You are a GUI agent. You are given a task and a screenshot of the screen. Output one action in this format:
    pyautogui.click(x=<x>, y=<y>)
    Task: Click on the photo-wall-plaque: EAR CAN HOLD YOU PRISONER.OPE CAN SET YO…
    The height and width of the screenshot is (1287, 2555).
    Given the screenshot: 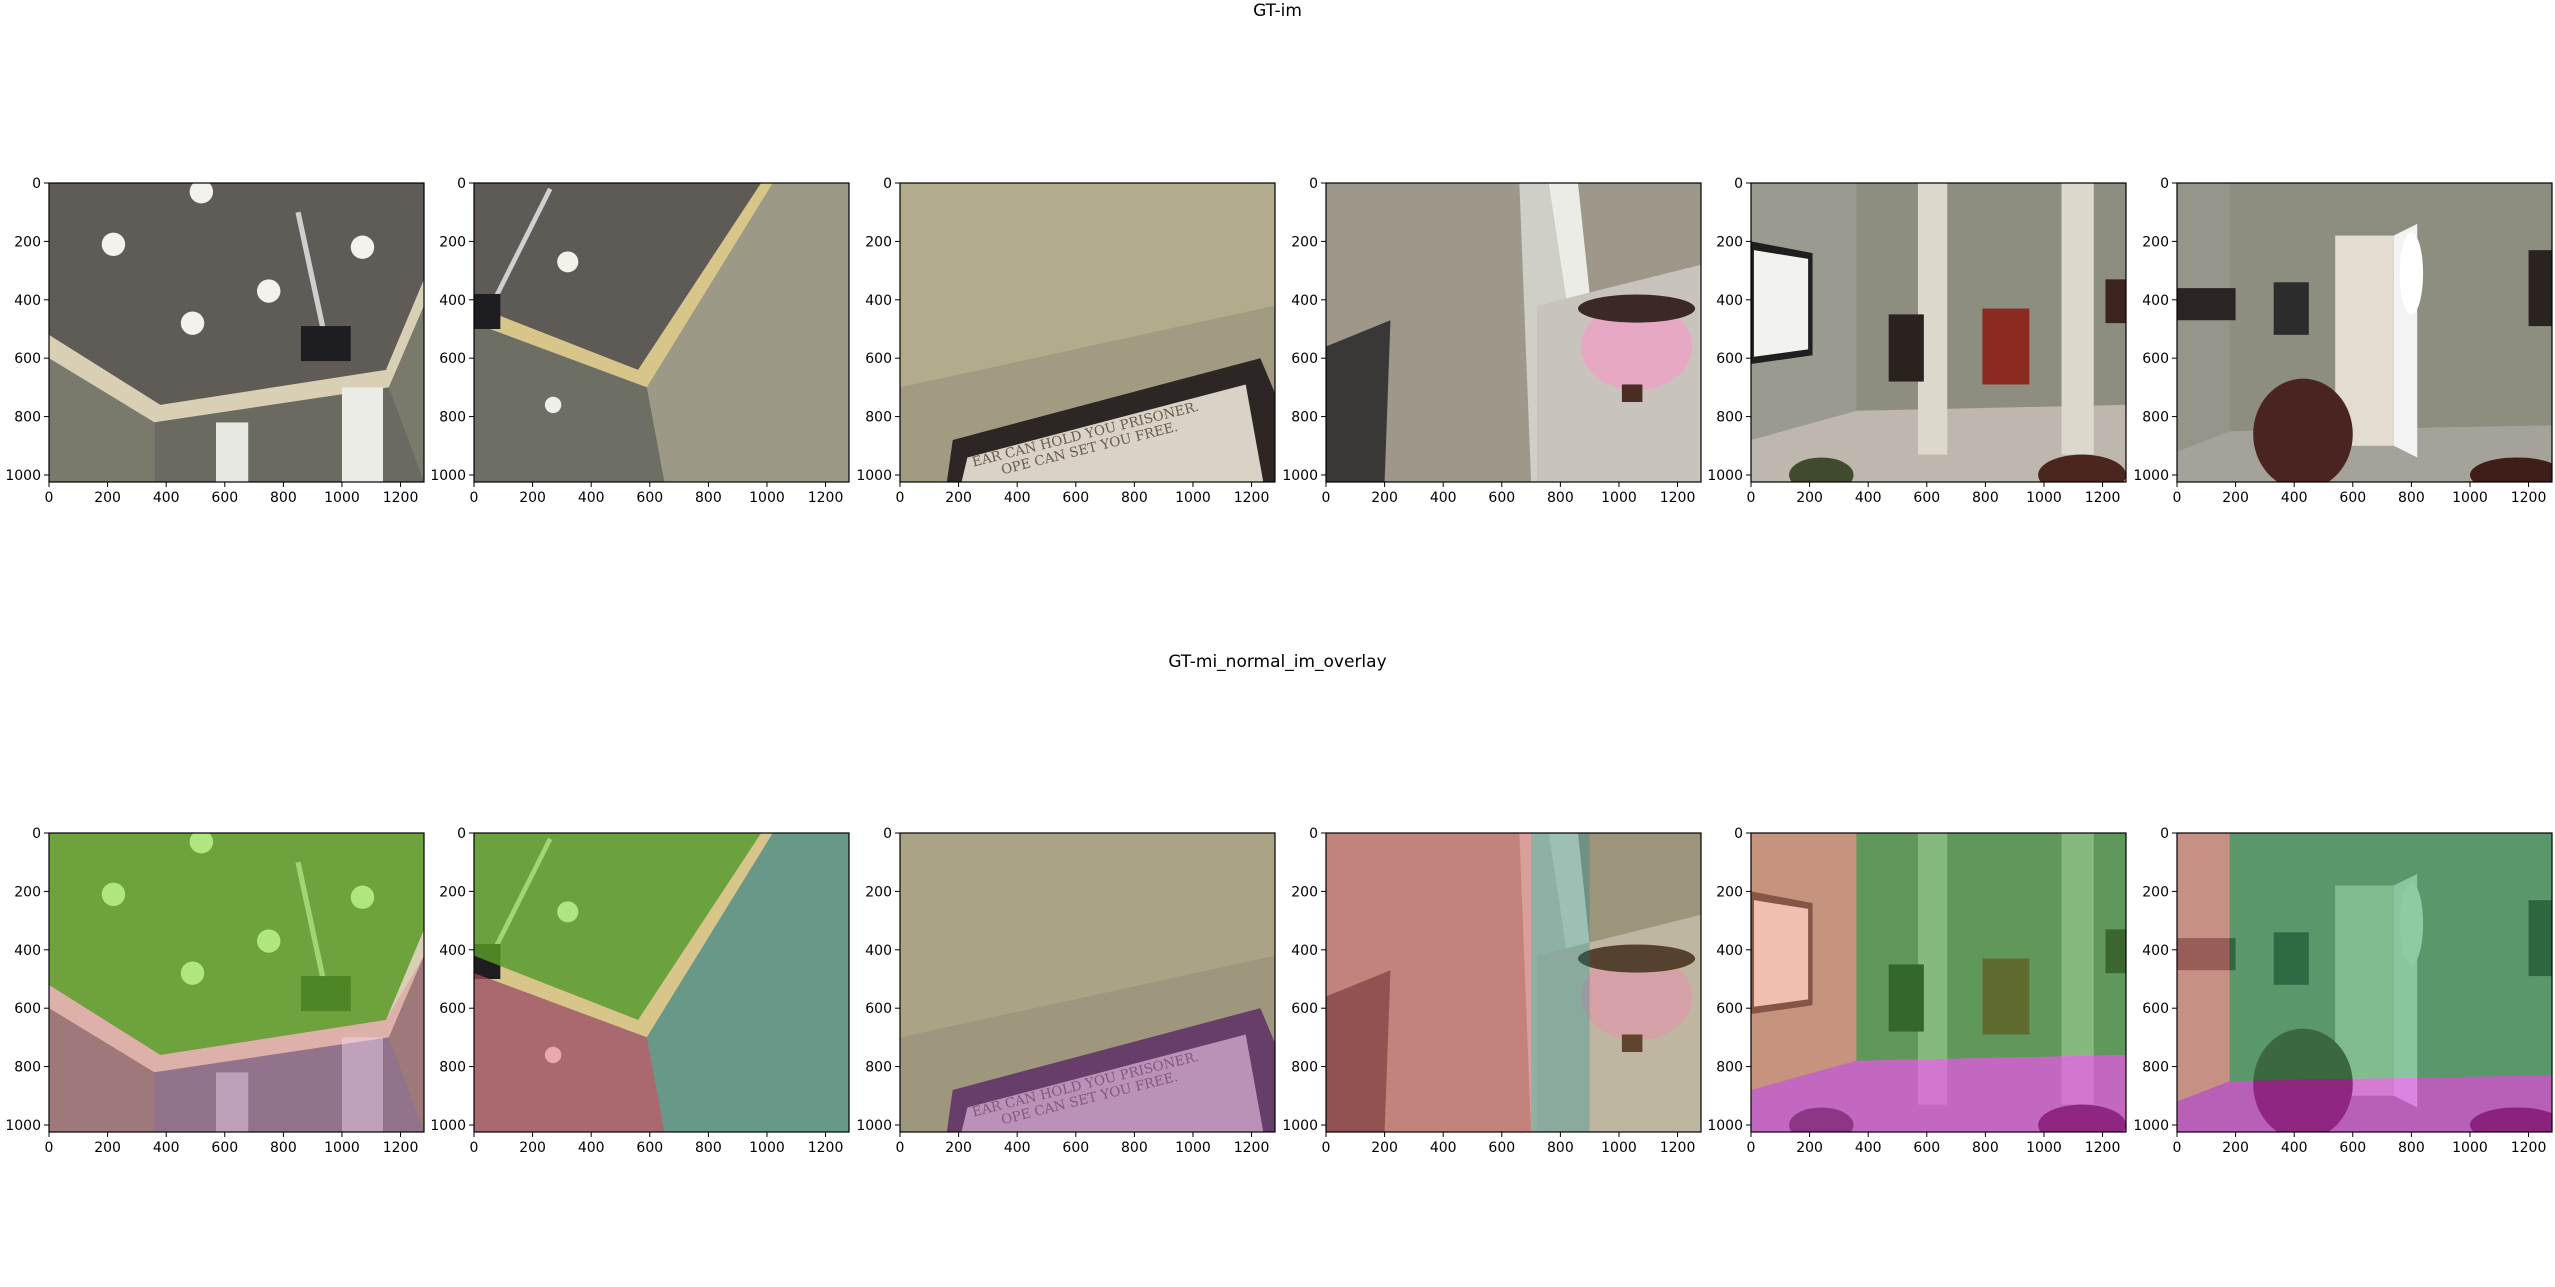 What is the action you would take?
    pyautogui.click(x=1087, y=332)
    